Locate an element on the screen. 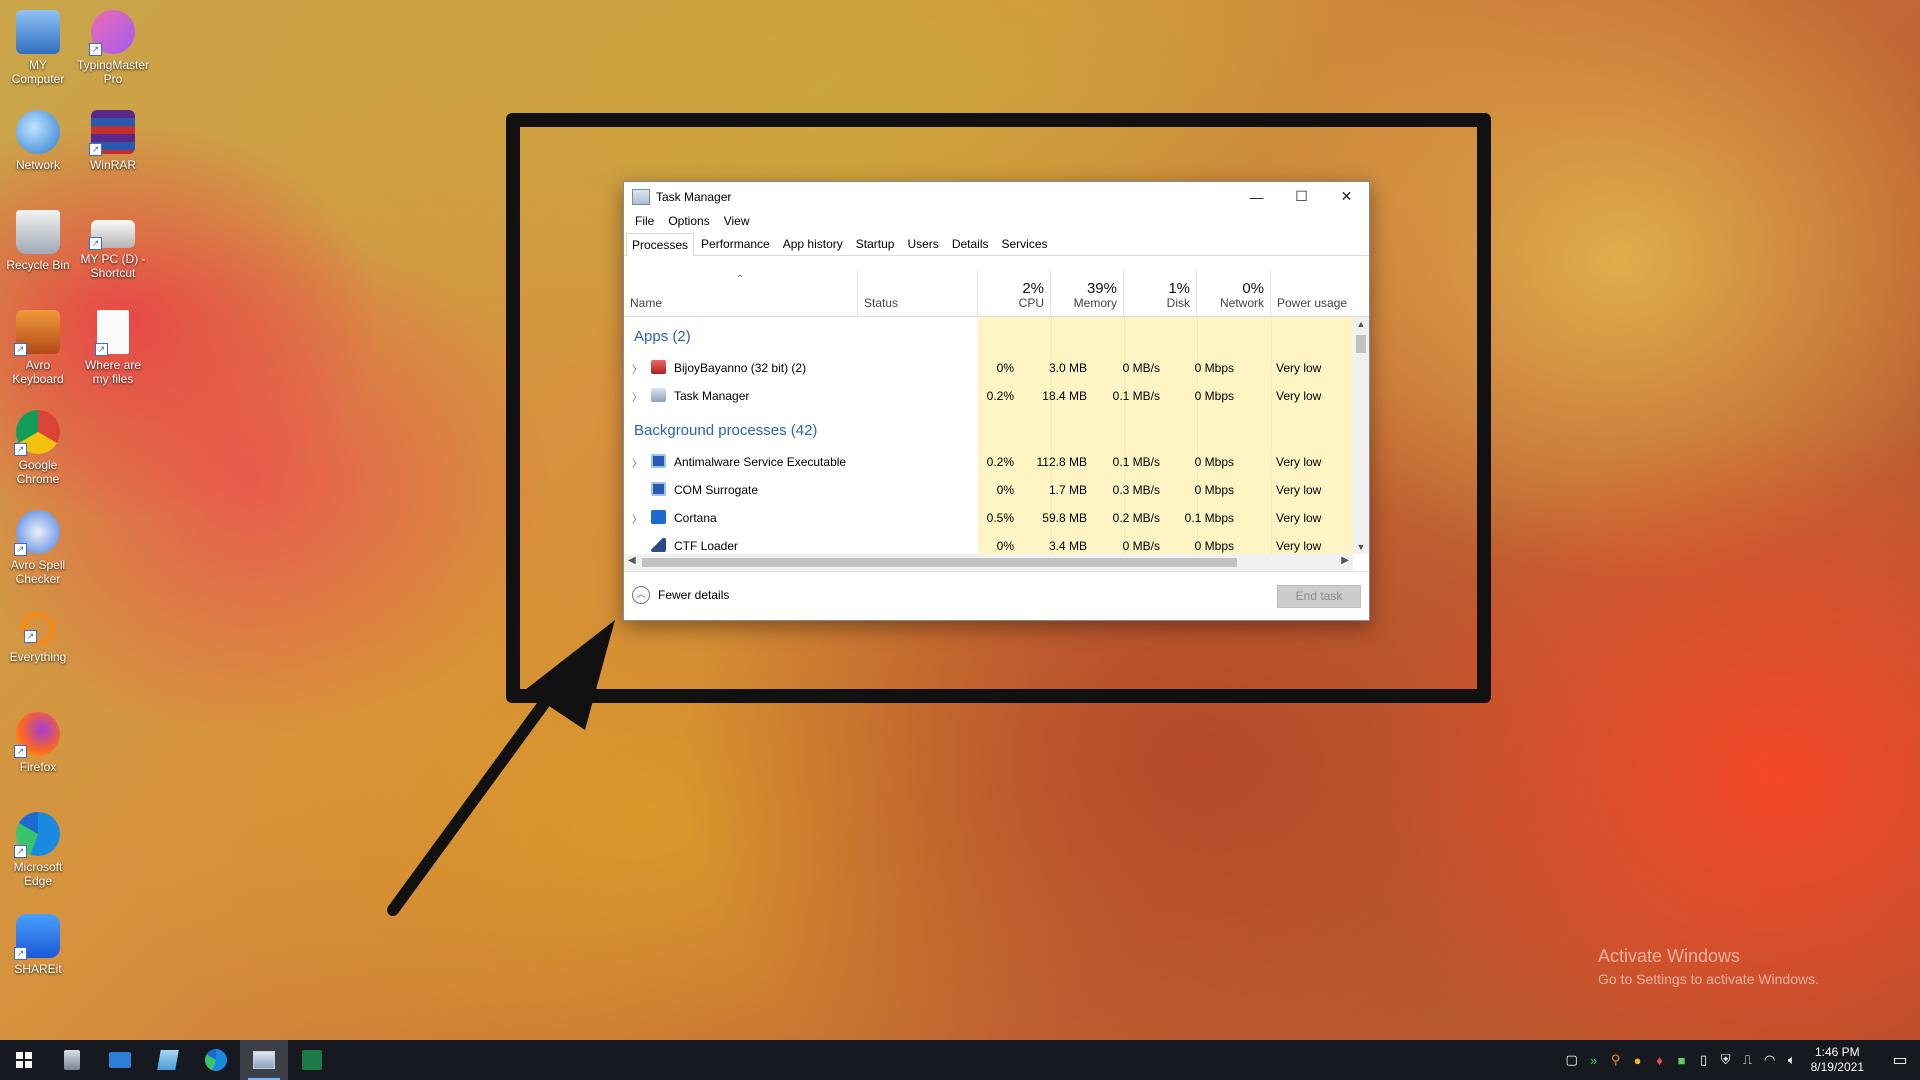  taskbar-clock: 1:46 PM 8/19/2021 is located at coordinates (1837, 1060).